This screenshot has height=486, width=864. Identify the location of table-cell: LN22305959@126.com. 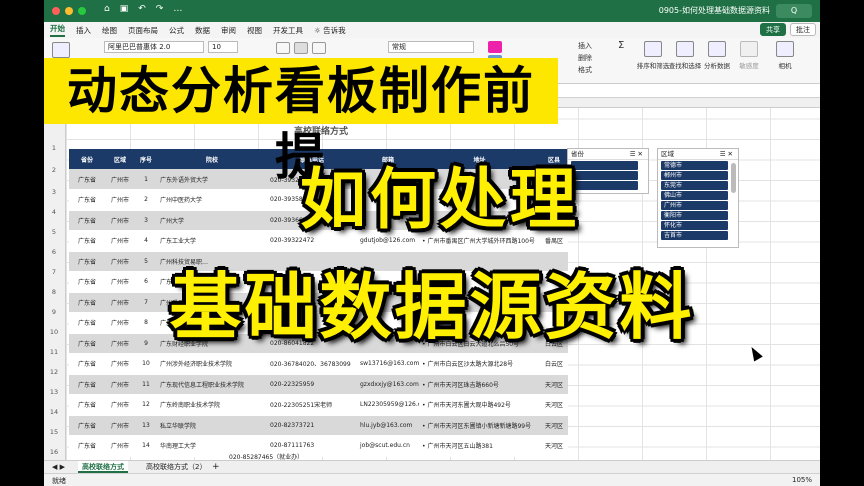
(388, 405).